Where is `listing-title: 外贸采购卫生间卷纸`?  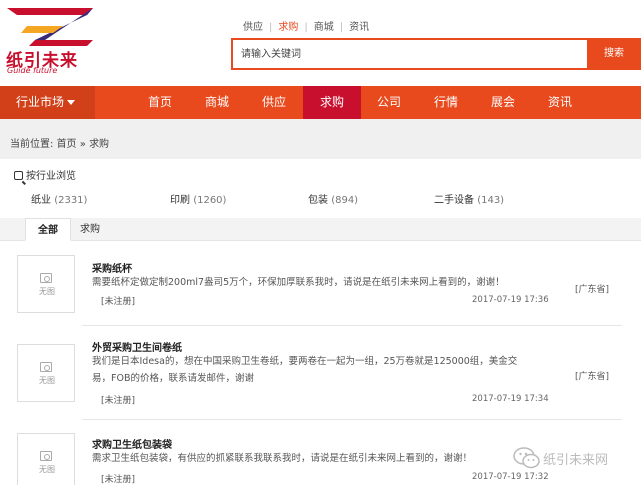 listing-title: 外贸采购卫生间卷纸 is located at coordinates (137, 346).